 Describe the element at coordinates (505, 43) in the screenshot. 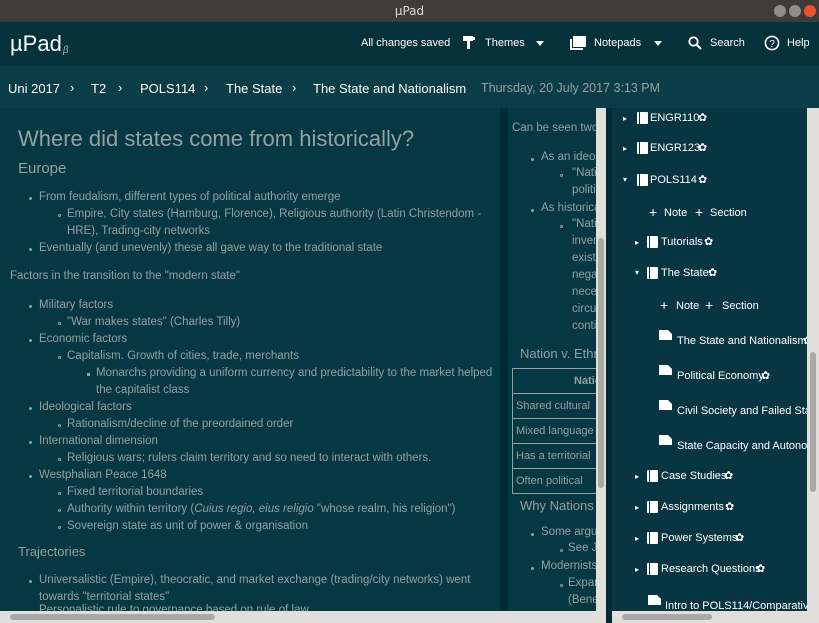

I see `themes-button: Themes` at that location.